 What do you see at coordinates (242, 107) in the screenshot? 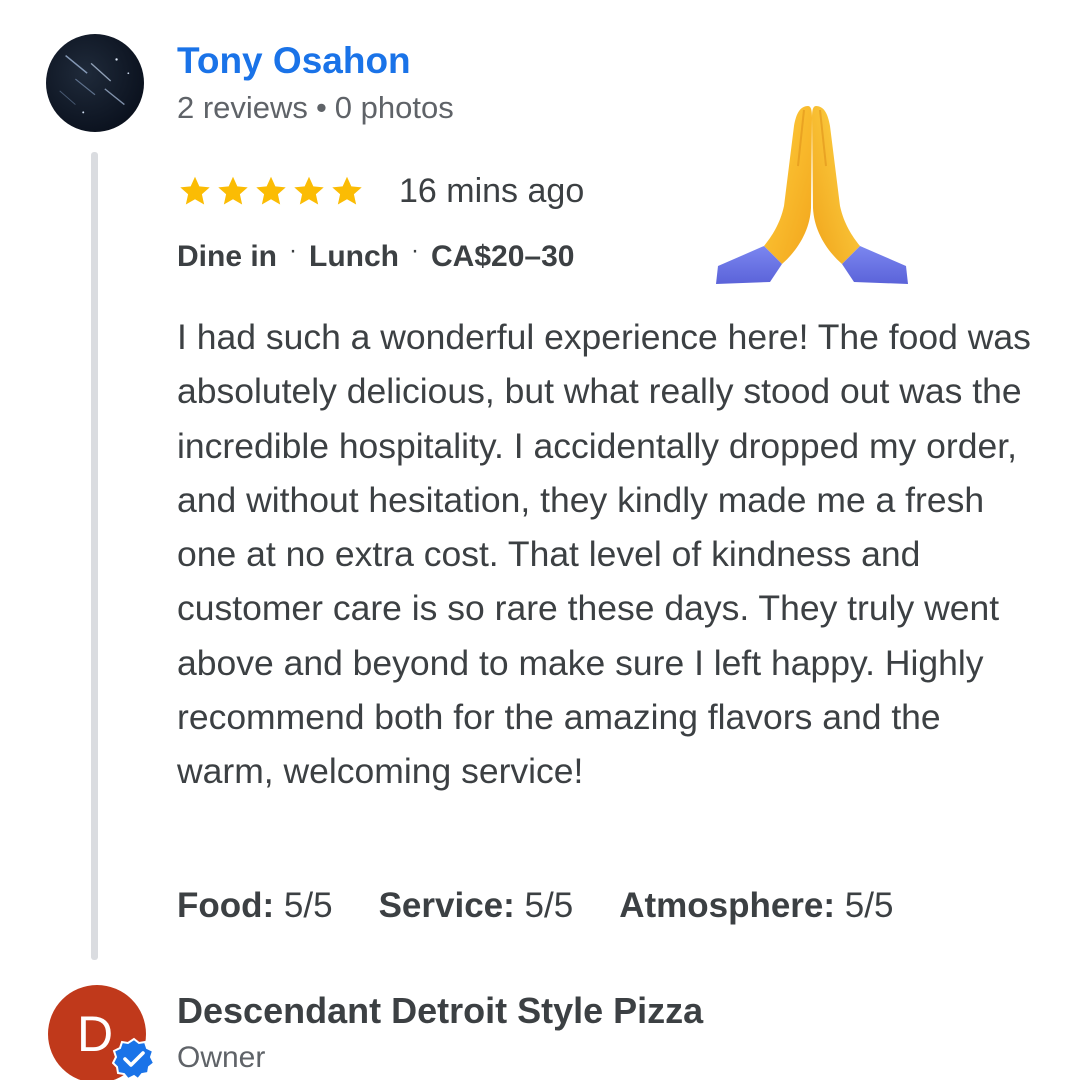
I see `reviews-count: 2 reviews` at bounding box center [242, 107].